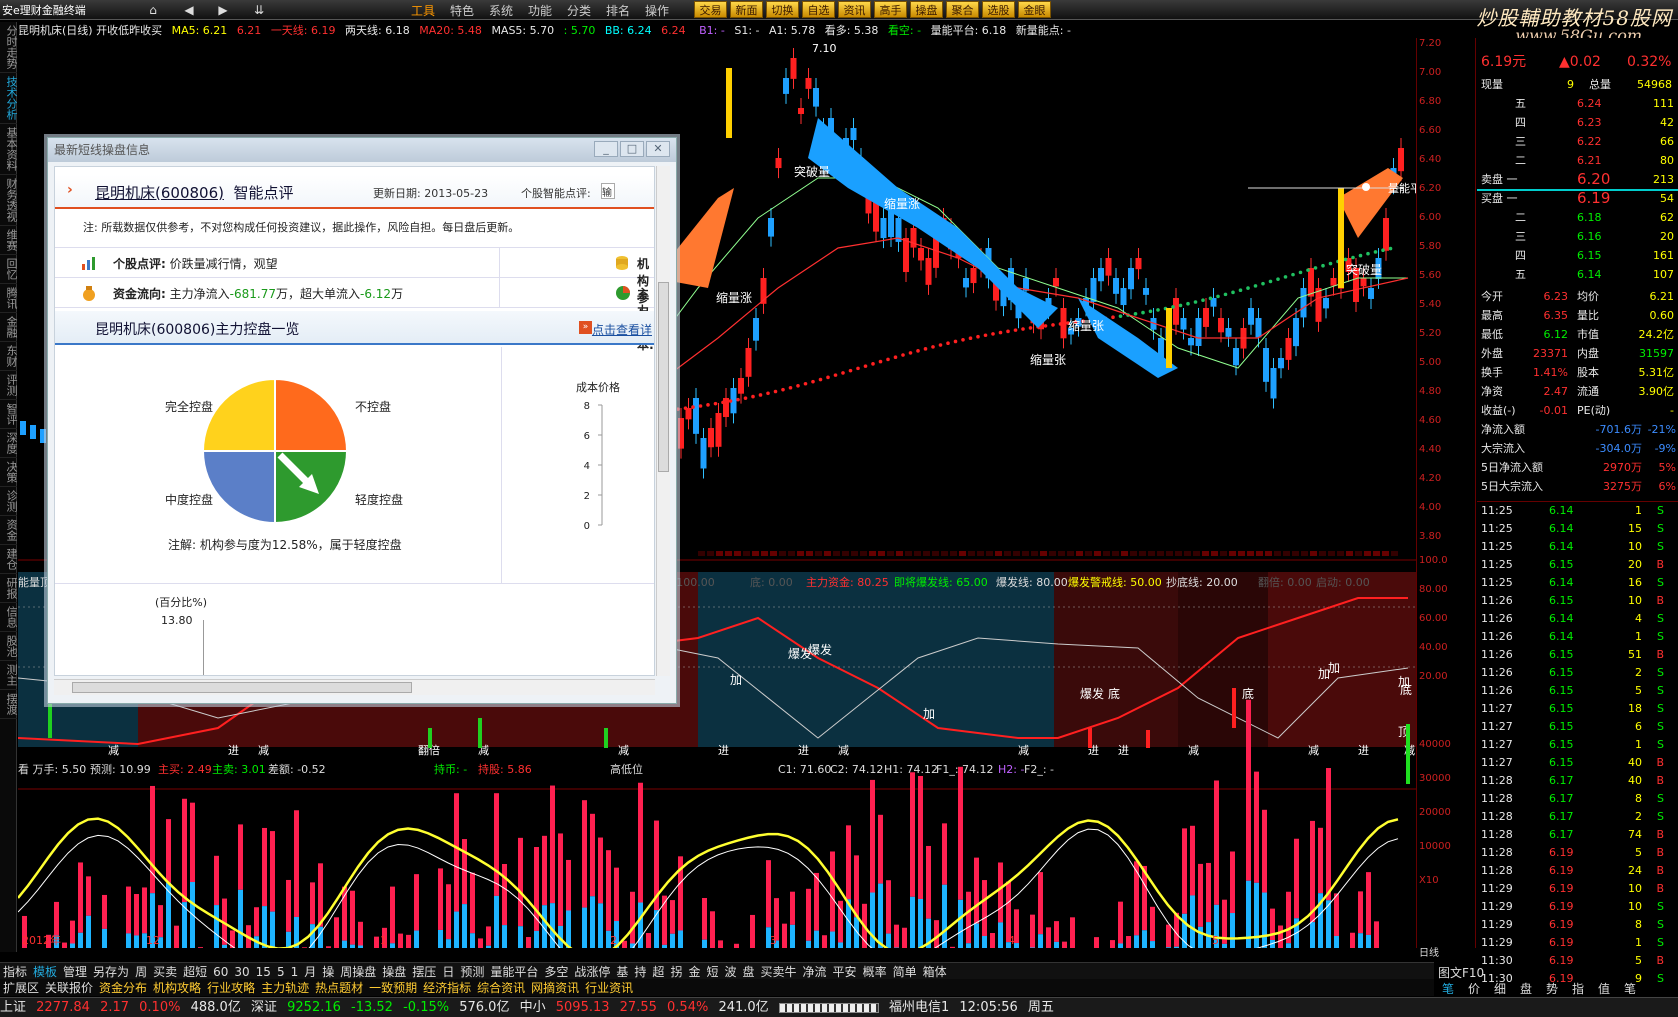 Image resolution: width=1678 pixels, height=1017 pixels. Describe the element at coordinates (153, 10) in the screenshot. I see `home-icon: ⌂` at that location.